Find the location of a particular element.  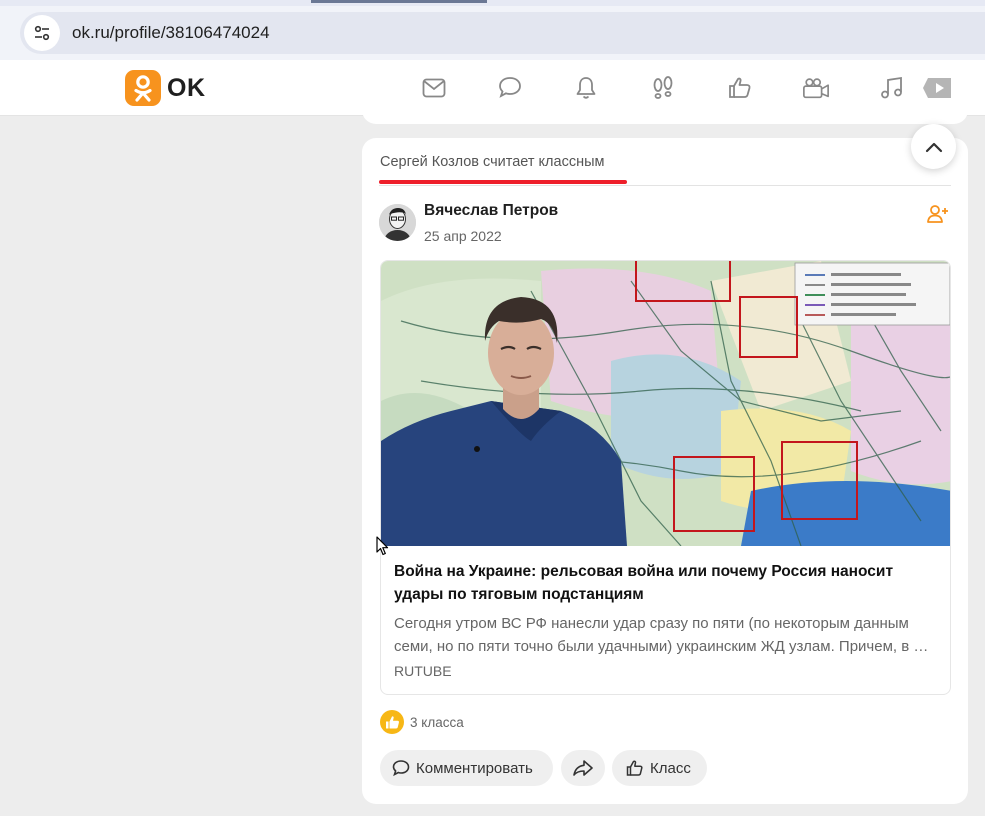

klass-button: Класс is located at coordinates (659, 768).